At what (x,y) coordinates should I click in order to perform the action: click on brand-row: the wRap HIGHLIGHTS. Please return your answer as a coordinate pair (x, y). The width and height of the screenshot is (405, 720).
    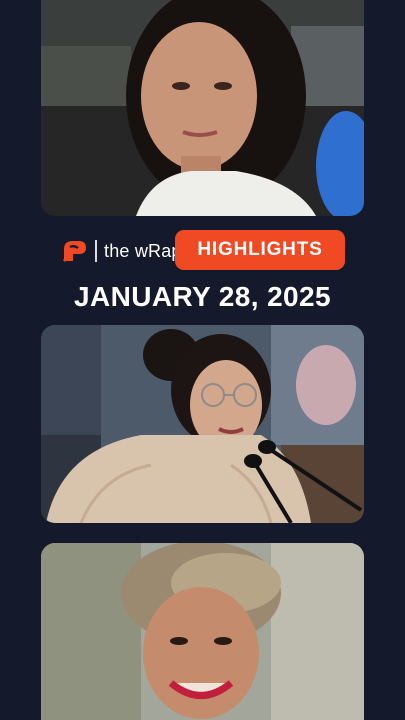
    Looking at the image, I should click on (202, 251).